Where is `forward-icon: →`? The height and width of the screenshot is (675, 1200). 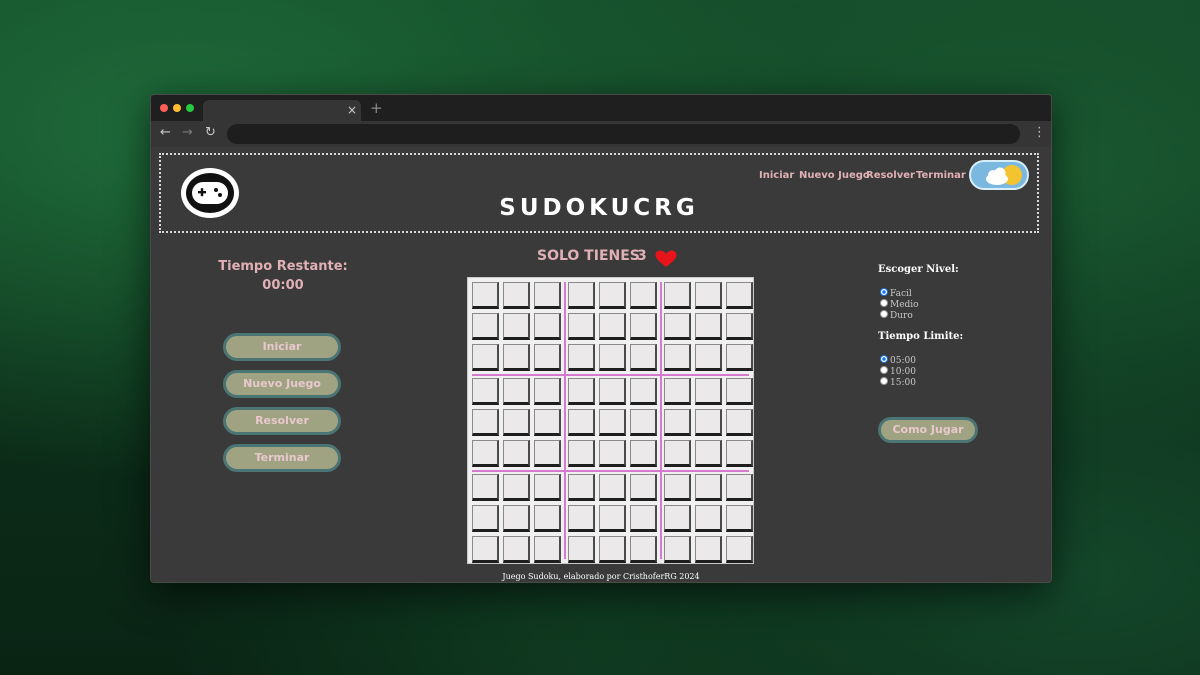 forward-icon: → is located at coordinates (187, 133).